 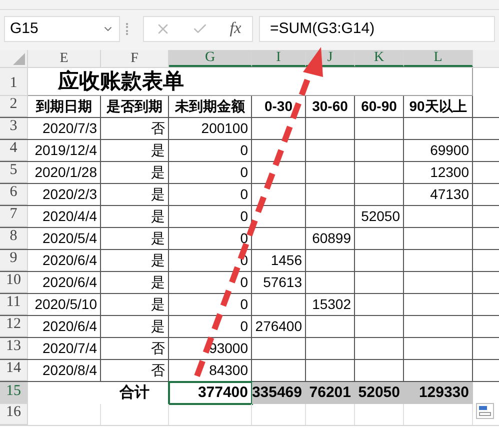 I want to click on formula-field: =SUM(G3:G14), so click(x=377, y=29).